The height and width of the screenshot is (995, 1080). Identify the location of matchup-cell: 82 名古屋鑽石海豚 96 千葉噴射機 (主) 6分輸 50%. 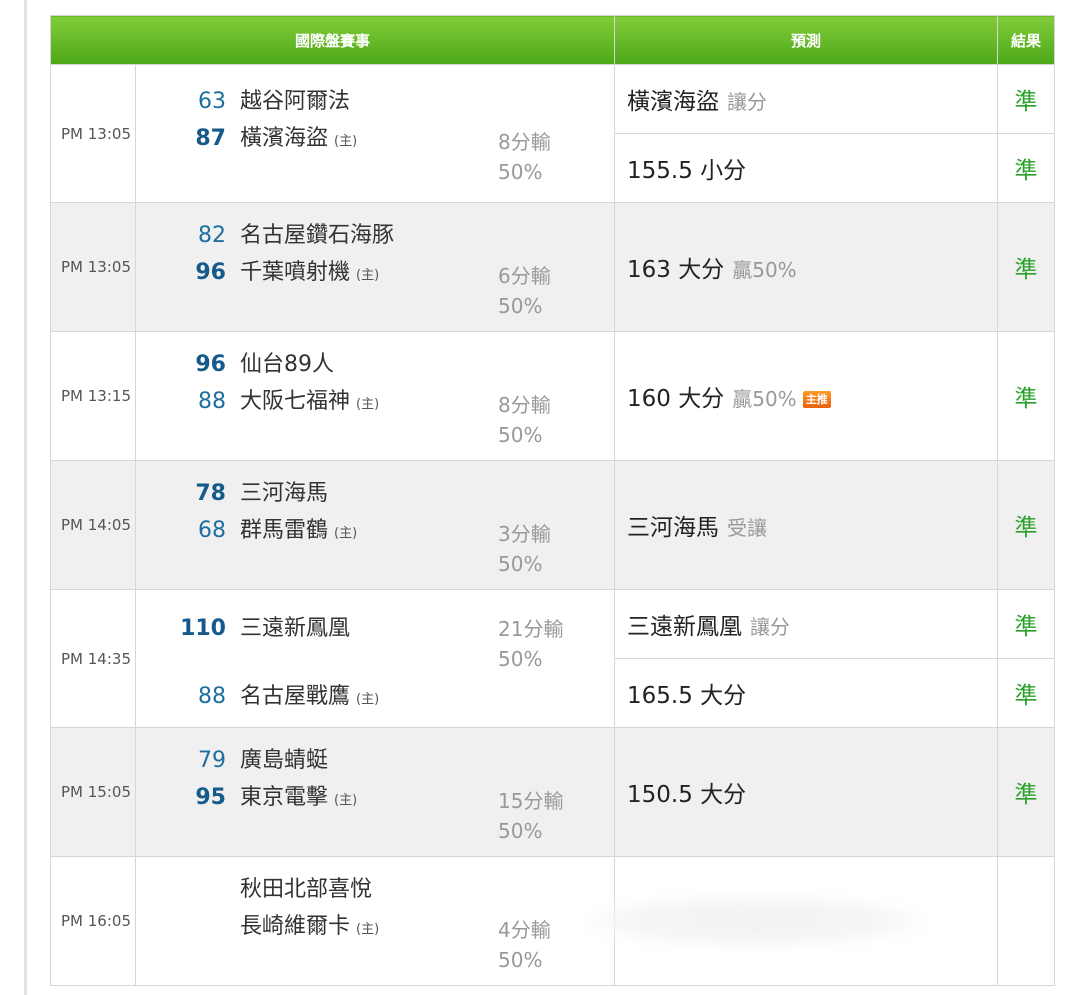
(375, 267).